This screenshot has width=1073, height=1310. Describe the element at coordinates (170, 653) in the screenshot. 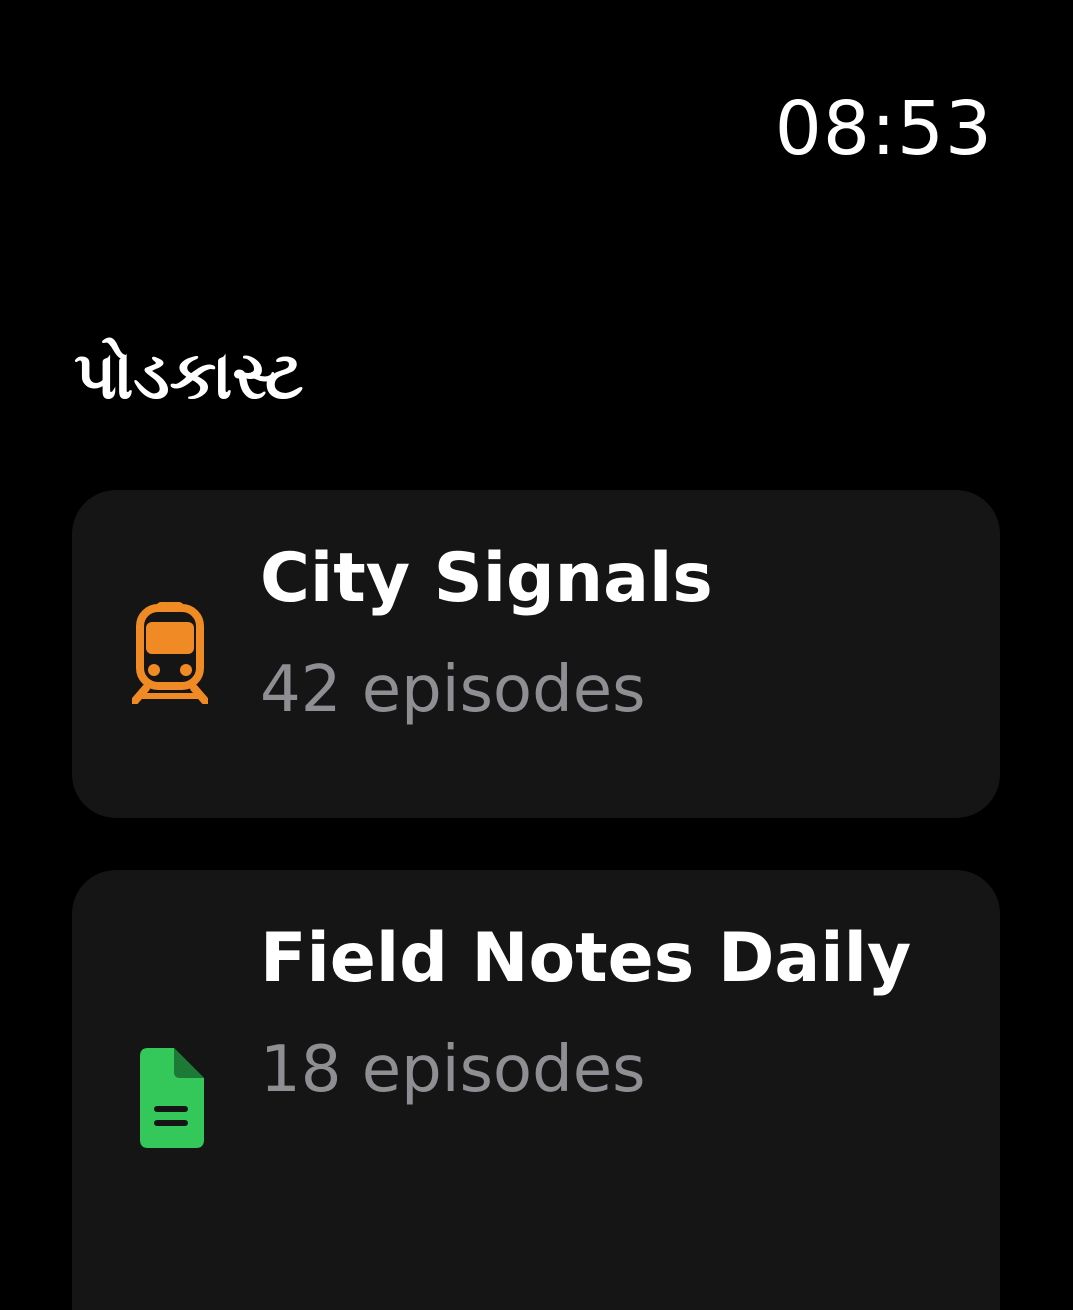

I see `train-icon` at that location.